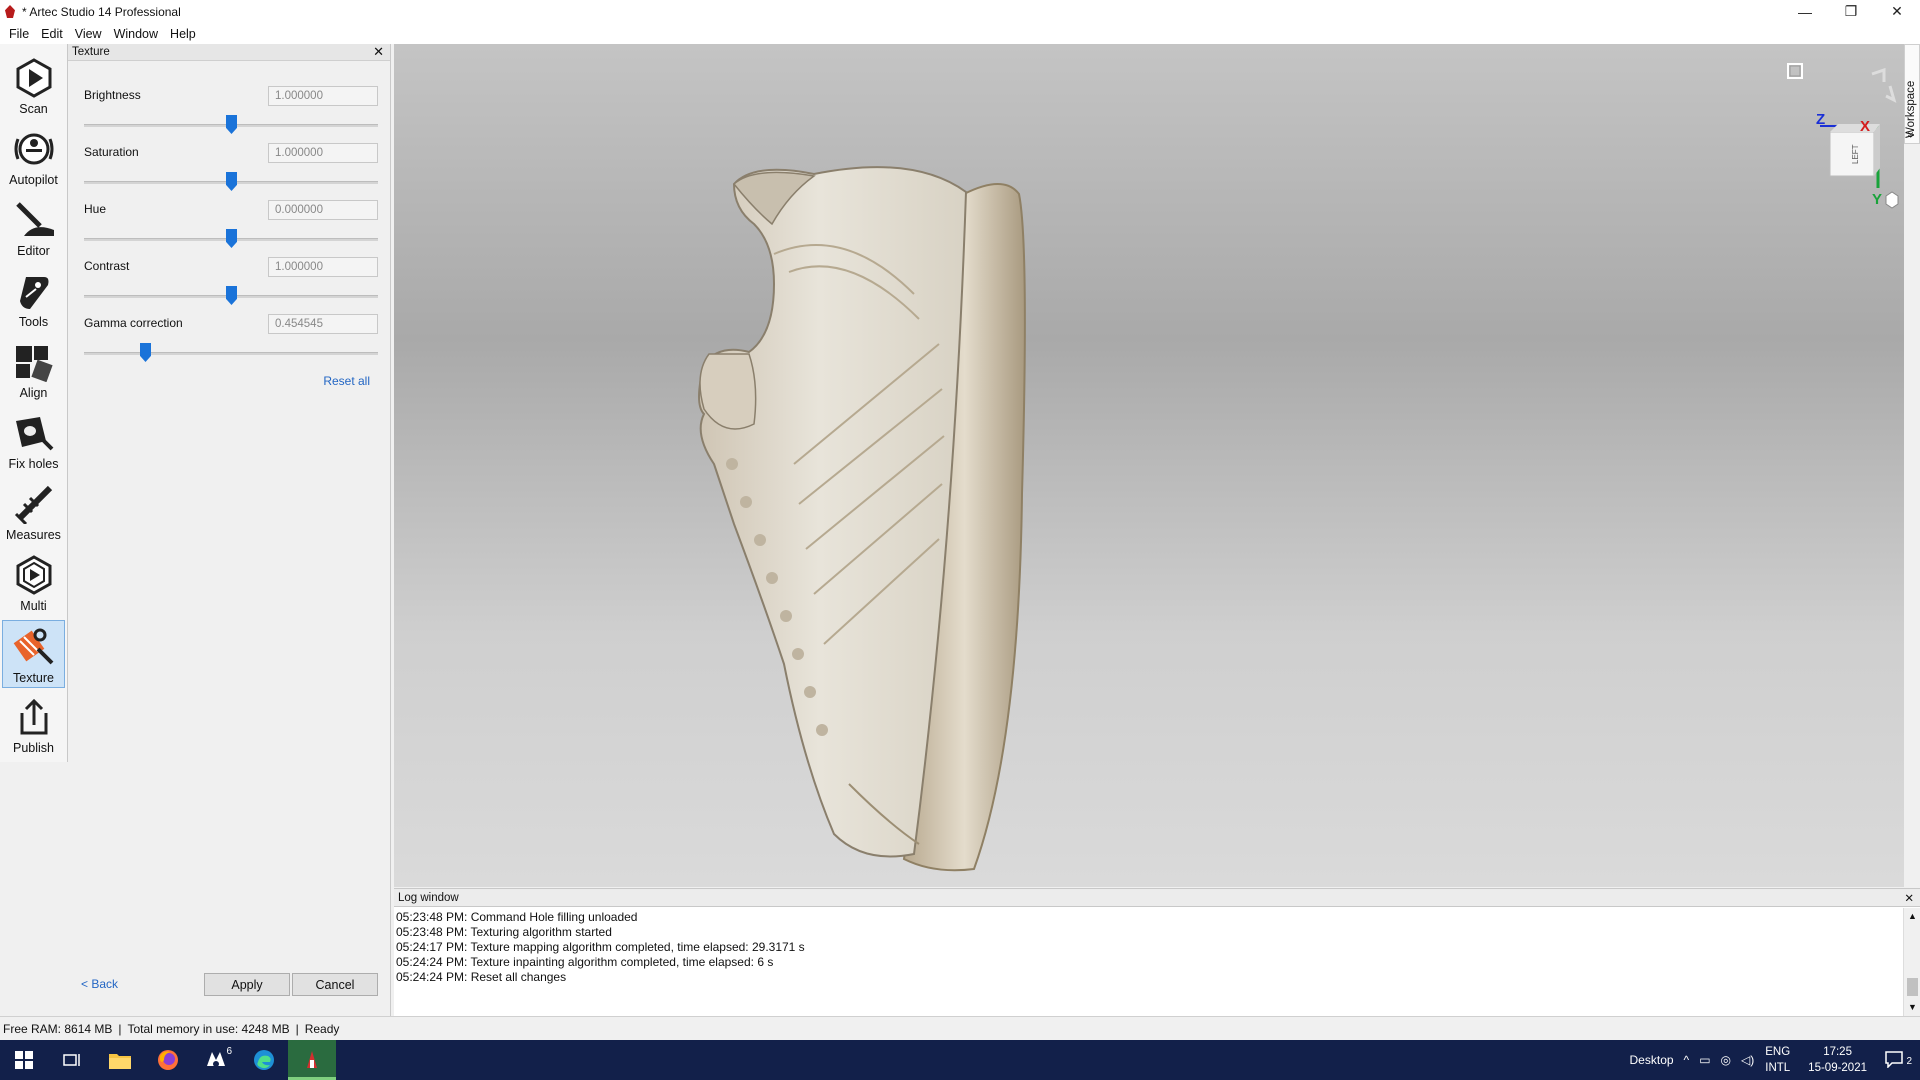 The width and height of the screenshot is (1920, 1080). Describe the element at coordinates (168, 1060) in the screenshot. I see `firefox-icon` at that location.